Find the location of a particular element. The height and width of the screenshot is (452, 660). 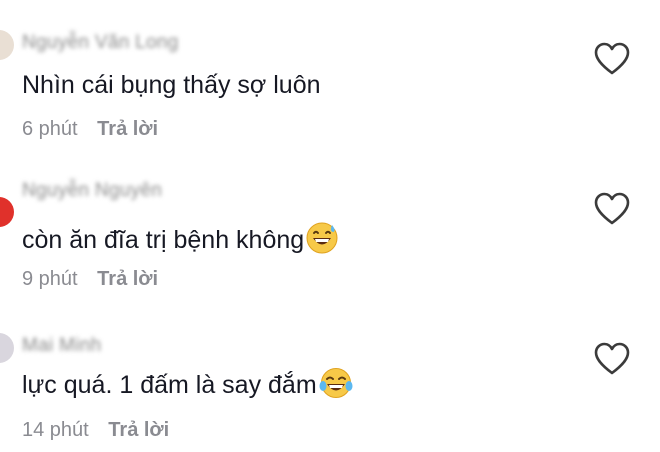

comment-meta: 6 phút Trả lời is located at coordinates (90, 129).